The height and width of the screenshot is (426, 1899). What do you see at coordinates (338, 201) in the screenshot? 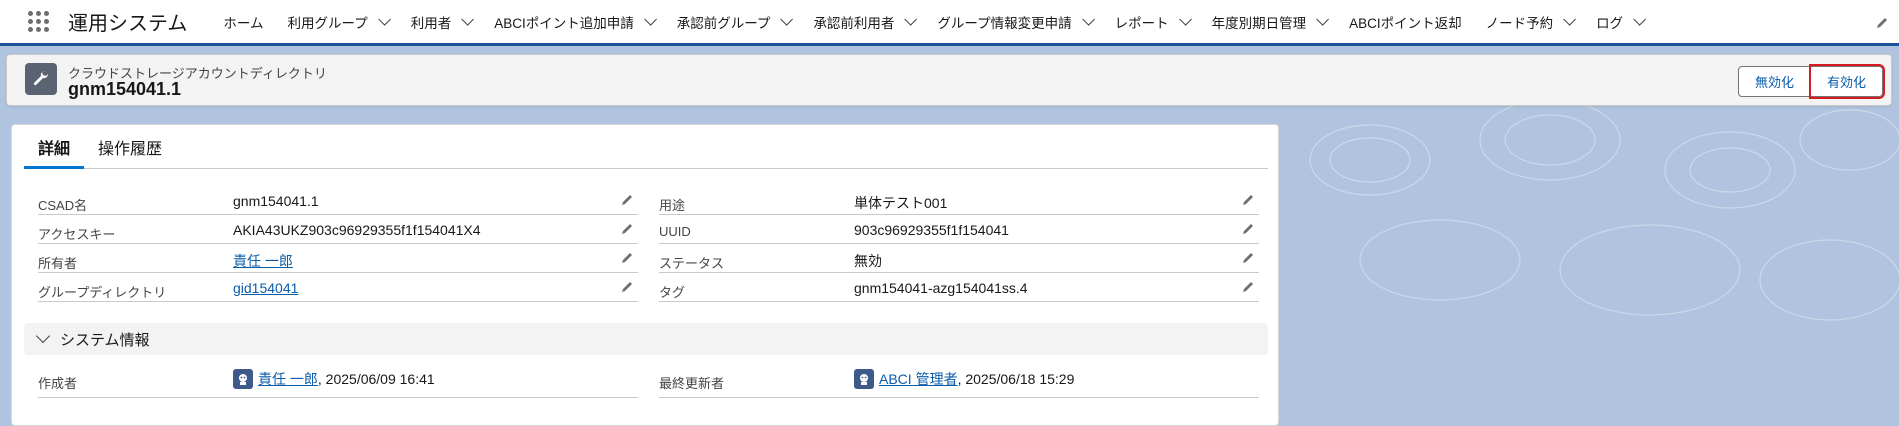
I see `field-csad-name: CSAD名 gnm154041.1` at bounding box center [338, 201].